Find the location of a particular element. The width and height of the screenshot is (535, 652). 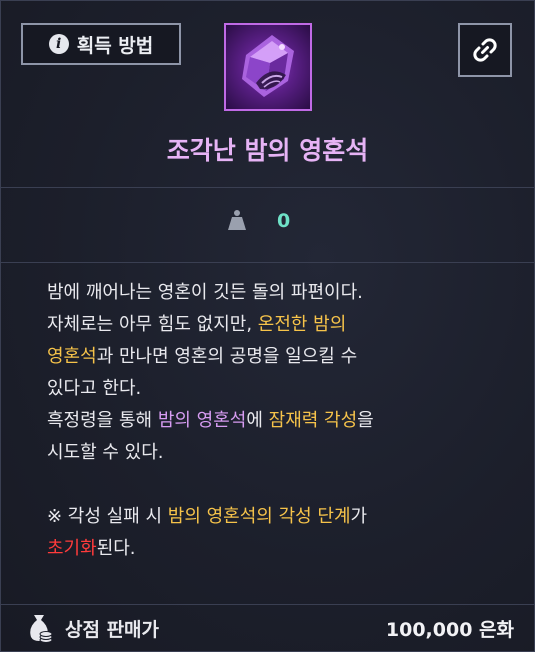

link-icon is located at coordinates (485, 50).